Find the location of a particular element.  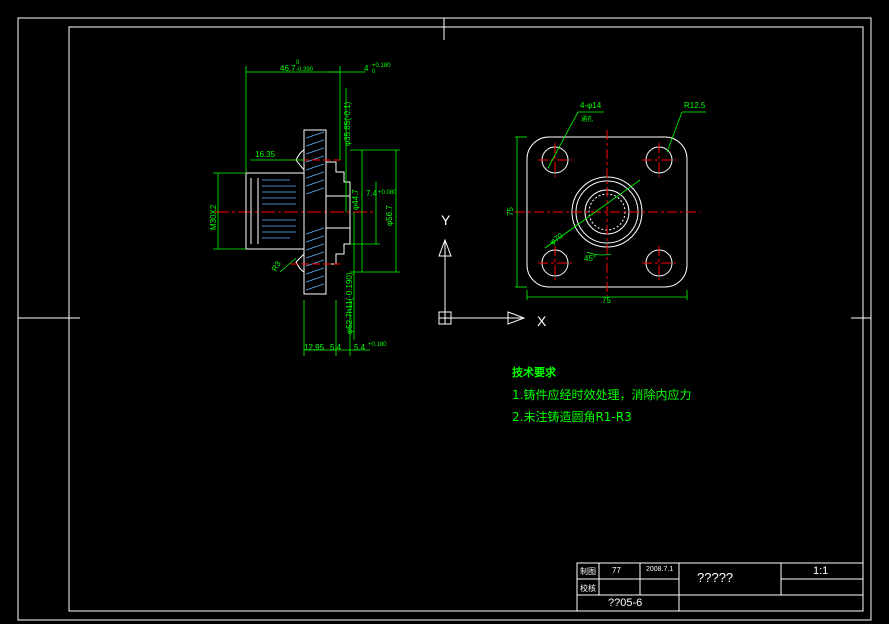

technical-requirements: 技术要求 1.铸件应经时效处理，消除内应力 2.未注铸造圆角R1-R3 is located at coordinates (601, 395).